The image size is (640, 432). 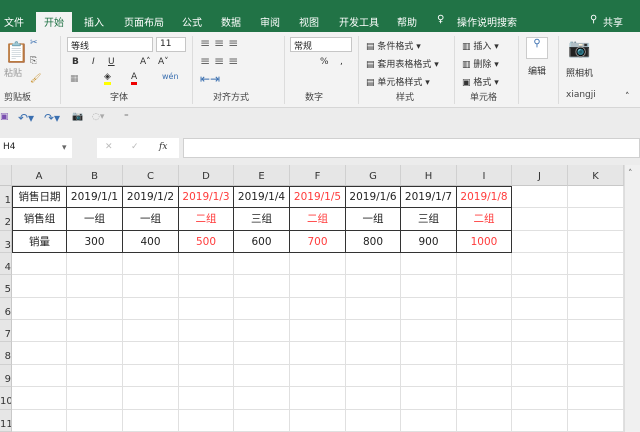 I want to click on cell-I9, so click(x=484, y=376).